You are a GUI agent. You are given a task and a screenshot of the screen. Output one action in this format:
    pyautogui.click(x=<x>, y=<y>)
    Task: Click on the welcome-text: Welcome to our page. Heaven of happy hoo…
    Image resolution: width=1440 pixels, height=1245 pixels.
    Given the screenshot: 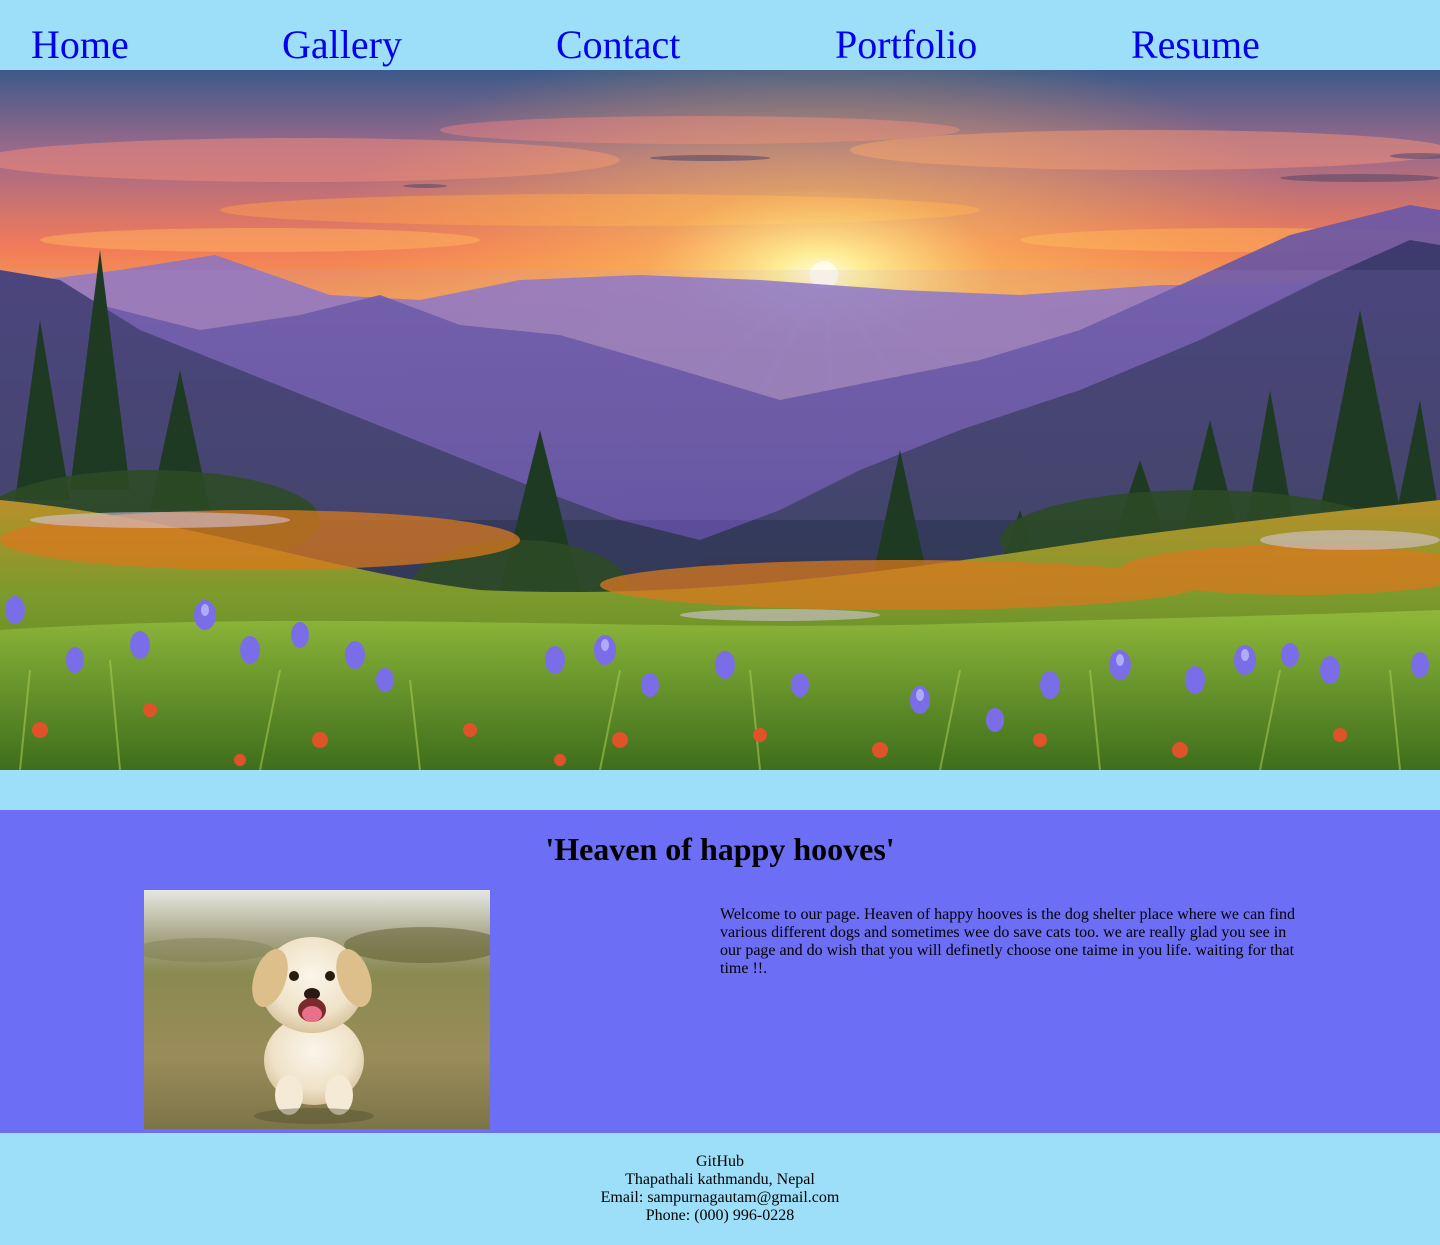 What is the action you would take?
    pyautogui.click(x=1007, y=941)
    